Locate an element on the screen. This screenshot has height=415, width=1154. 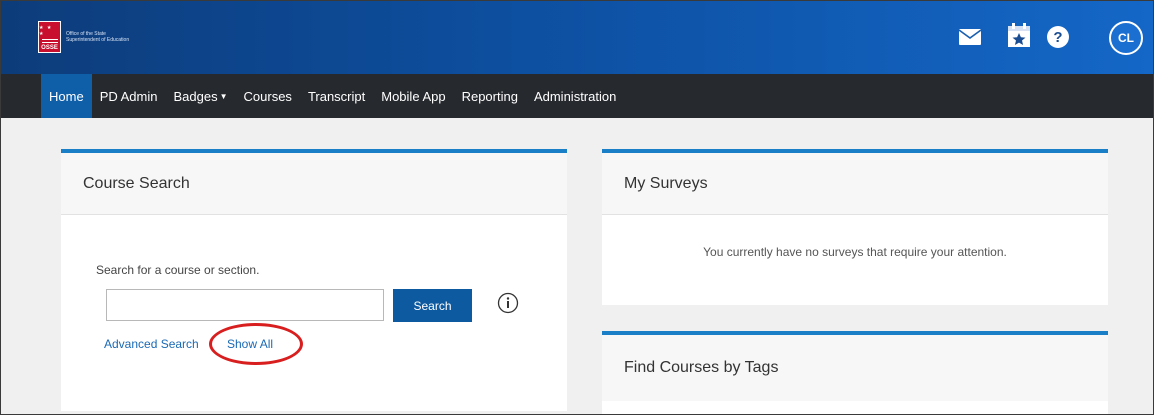
nav-courses: Courses is located at coordinates (268, 96).